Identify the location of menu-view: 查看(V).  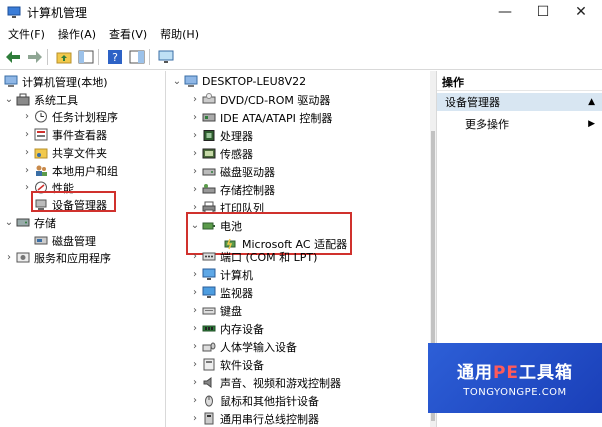
(128, 34).